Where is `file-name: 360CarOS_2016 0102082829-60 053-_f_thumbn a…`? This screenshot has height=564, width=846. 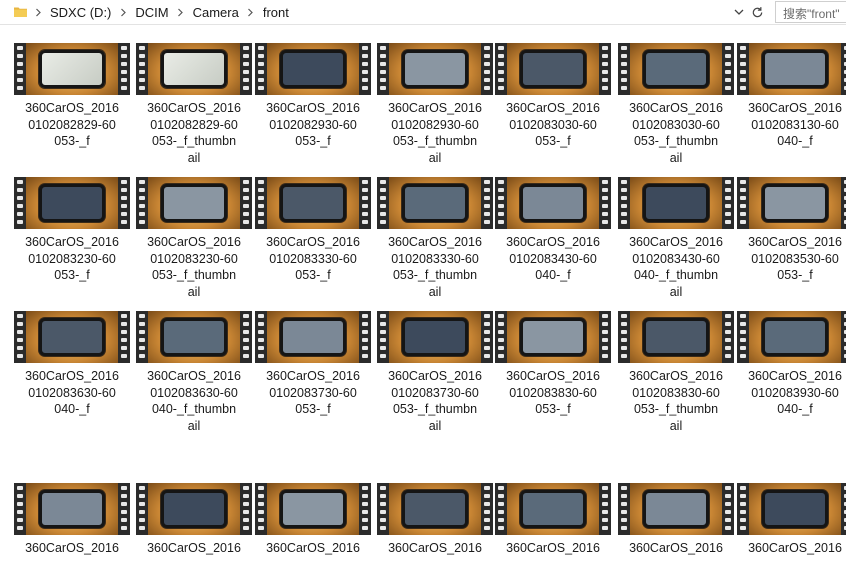
file-name: 360CarOS_2016 0102082829-60 053-_f_thumbn a… is located at coordinates (194, 133).